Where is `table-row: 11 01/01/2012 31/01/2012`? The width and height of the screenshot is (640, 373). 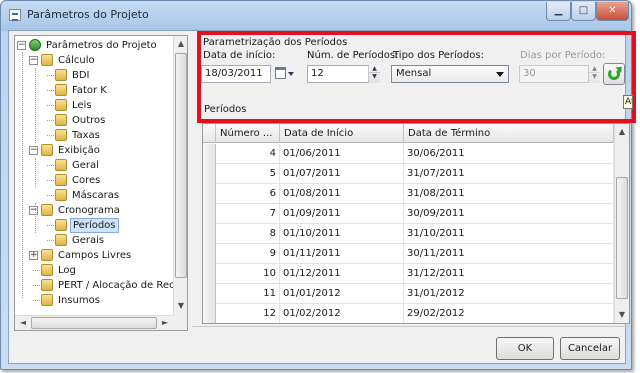 table-row: 11 01/01/2012 31/01/2012 is located at coordinates (408, 294).